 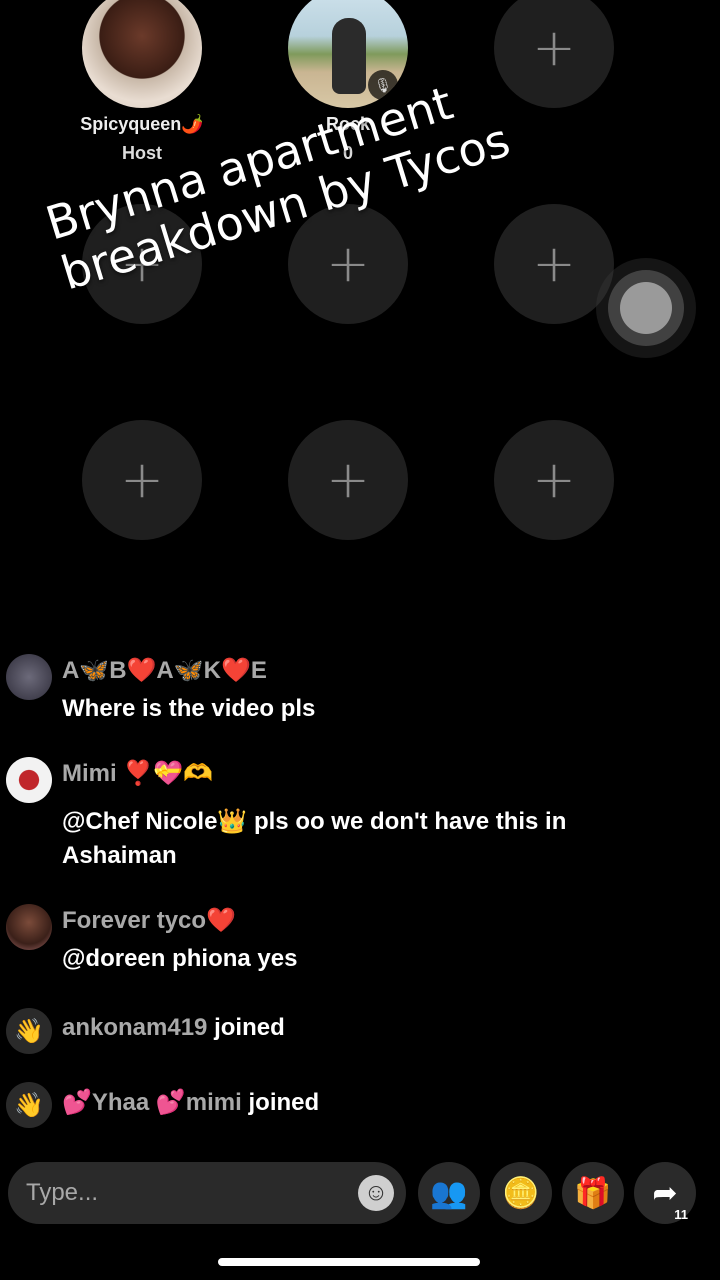 What do you see at coordinates (356, 1106) in the screenshot?
I see `join-notice: 👋 💕Yhaa 💕mimi joined` at bounding box center [356, 1106].